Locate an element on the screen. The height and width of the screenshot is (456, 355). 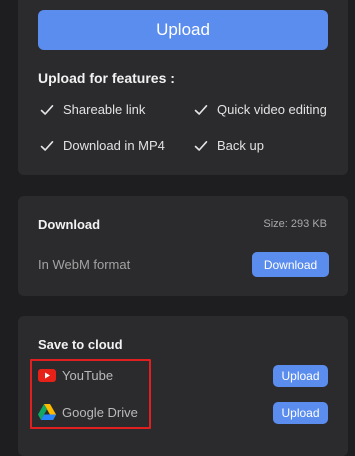
google-drive-upload-button: Upload is located at coordinates (300, 413).